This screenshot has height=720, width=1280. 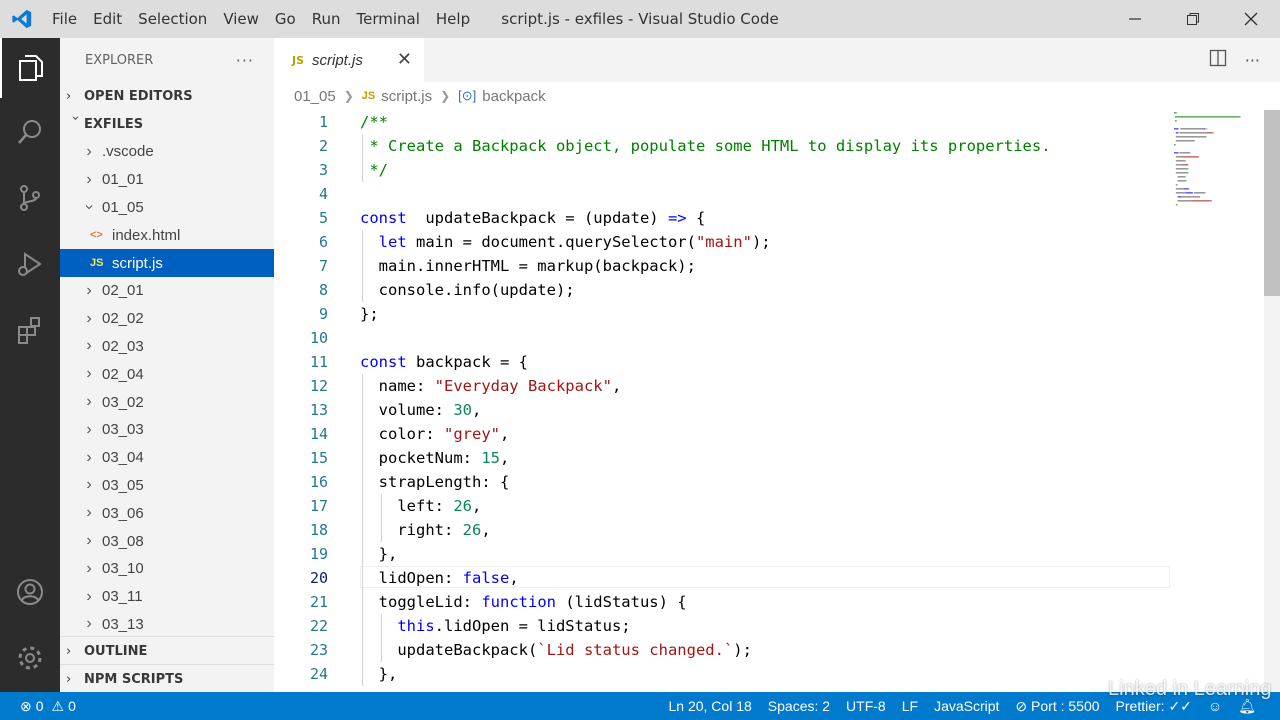 I want to click on settings-gear-icon, so click(x=30, y=658).